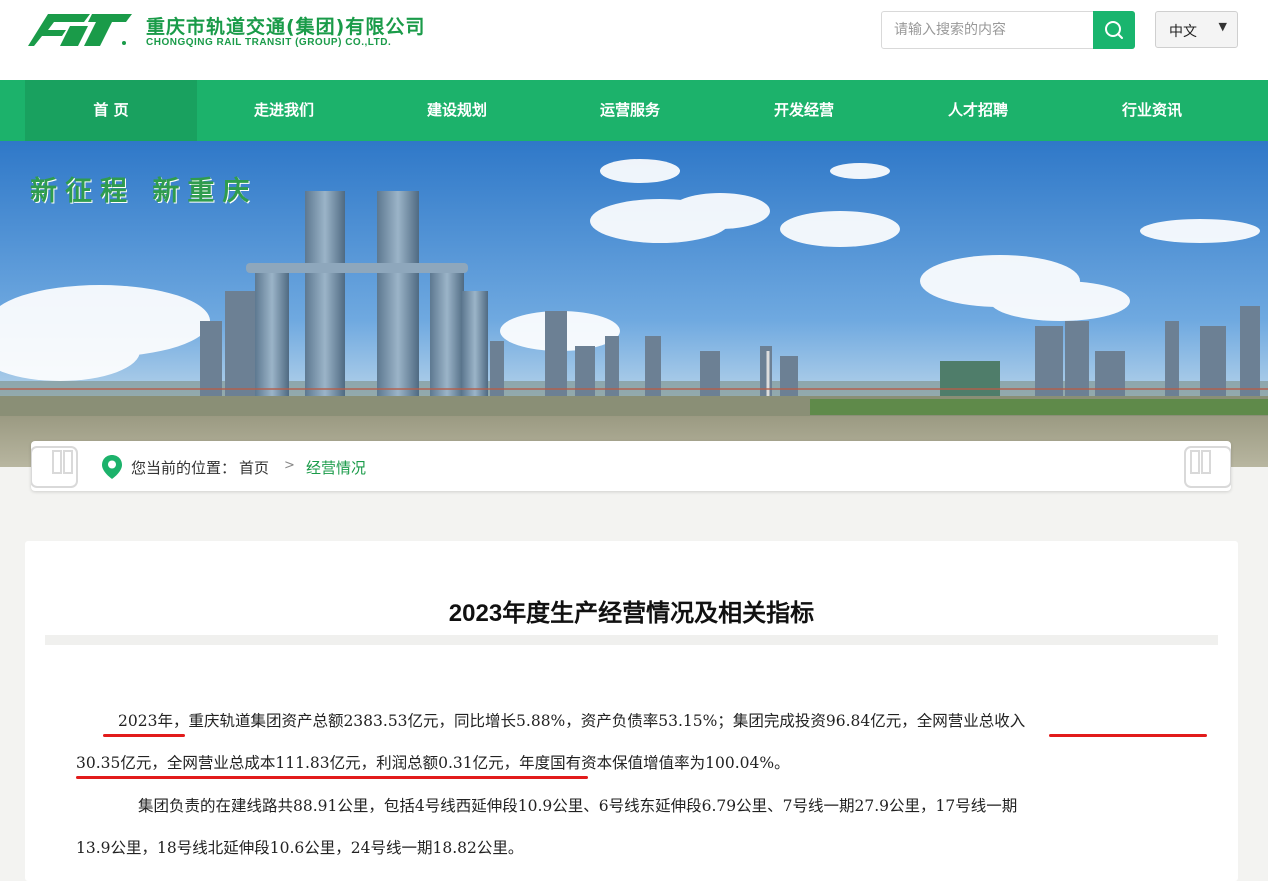 The width and height of the screenshot is (1268, 881). What do you see at coordinates (284, 110) in the screenshot?
I see `nav-item-about: 走进我们` at bounding box center [284, 110].